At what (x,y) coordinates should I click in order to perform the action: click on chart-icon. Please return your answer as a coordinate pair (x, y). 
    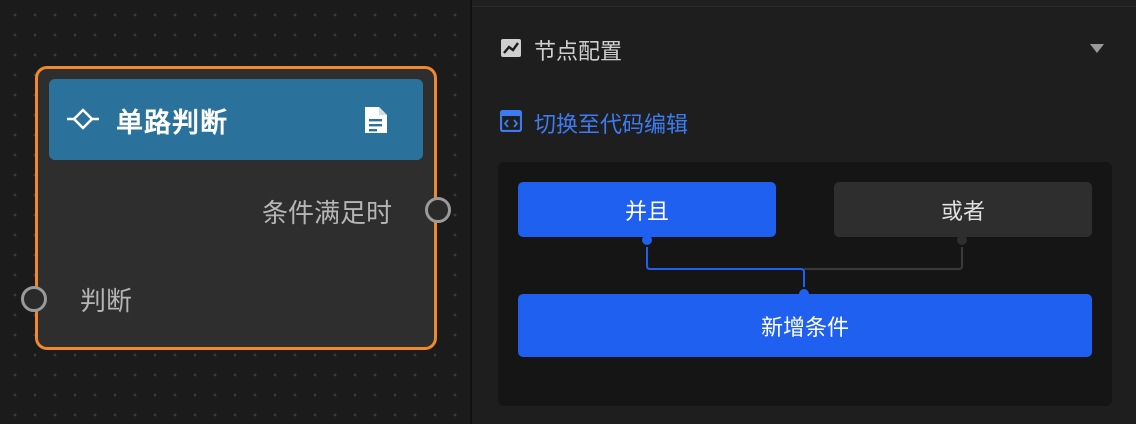
    Looking at the image, I should click on (511, 48).